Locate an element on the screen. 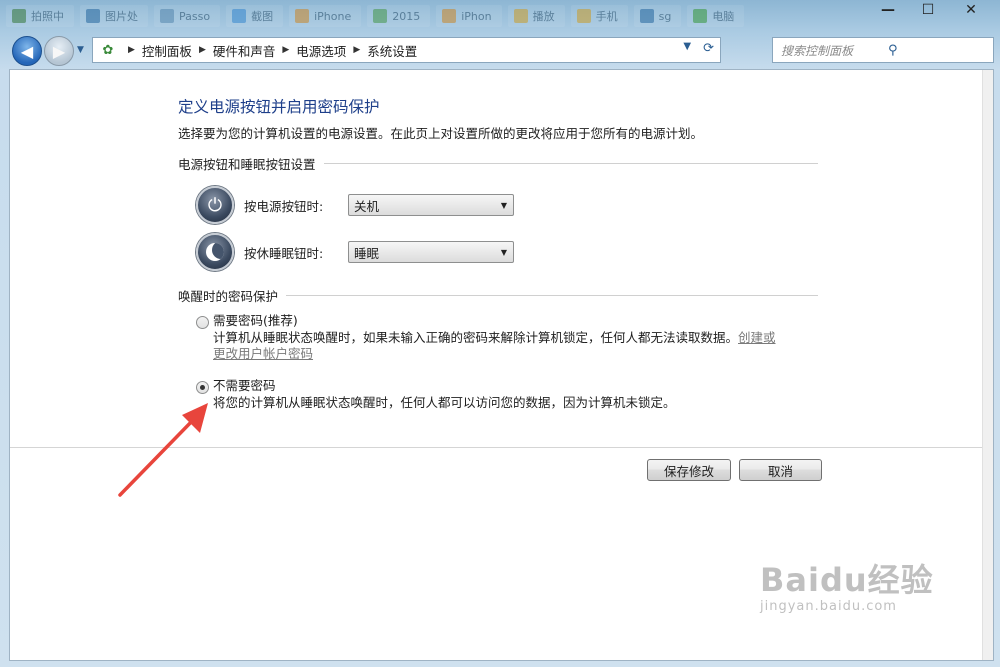 This screenshot has height=667, width=1000. sleep-button-value: 睡眠 is located at coordinates (367, 253).